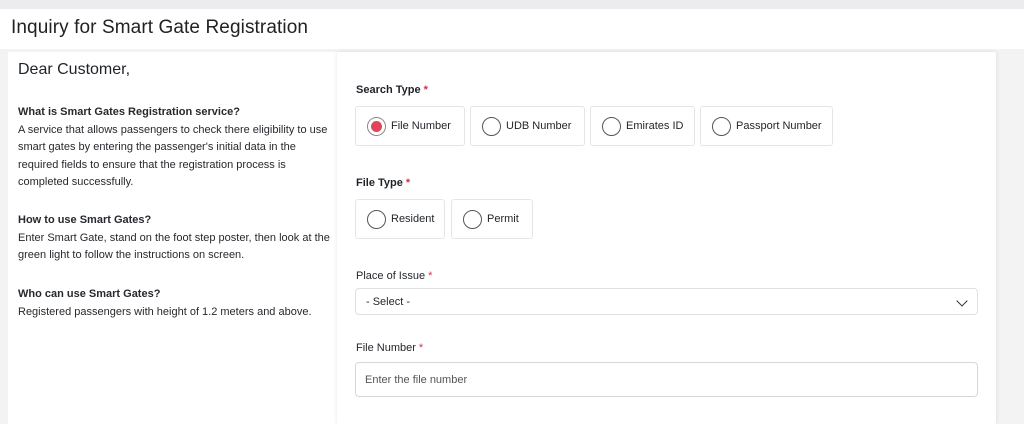 This screenshot has width=1024, height=424. Describe the element at coordinates (503, 219) in the screenshot. I see `radio-label: Permit` at that location.